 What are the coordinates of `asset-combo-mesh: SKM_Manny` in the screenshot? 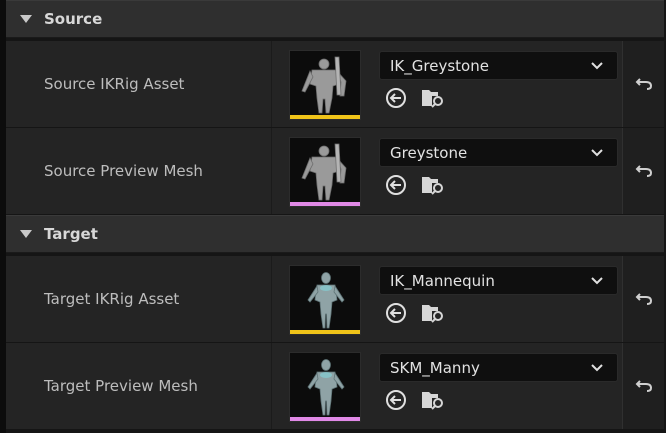 It's located at (498, 367).